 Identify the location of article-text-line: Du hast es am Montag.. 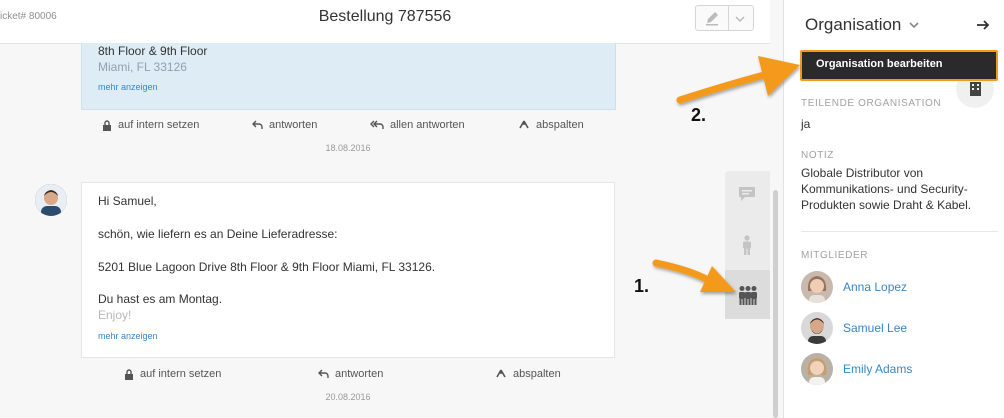
(160, 299).